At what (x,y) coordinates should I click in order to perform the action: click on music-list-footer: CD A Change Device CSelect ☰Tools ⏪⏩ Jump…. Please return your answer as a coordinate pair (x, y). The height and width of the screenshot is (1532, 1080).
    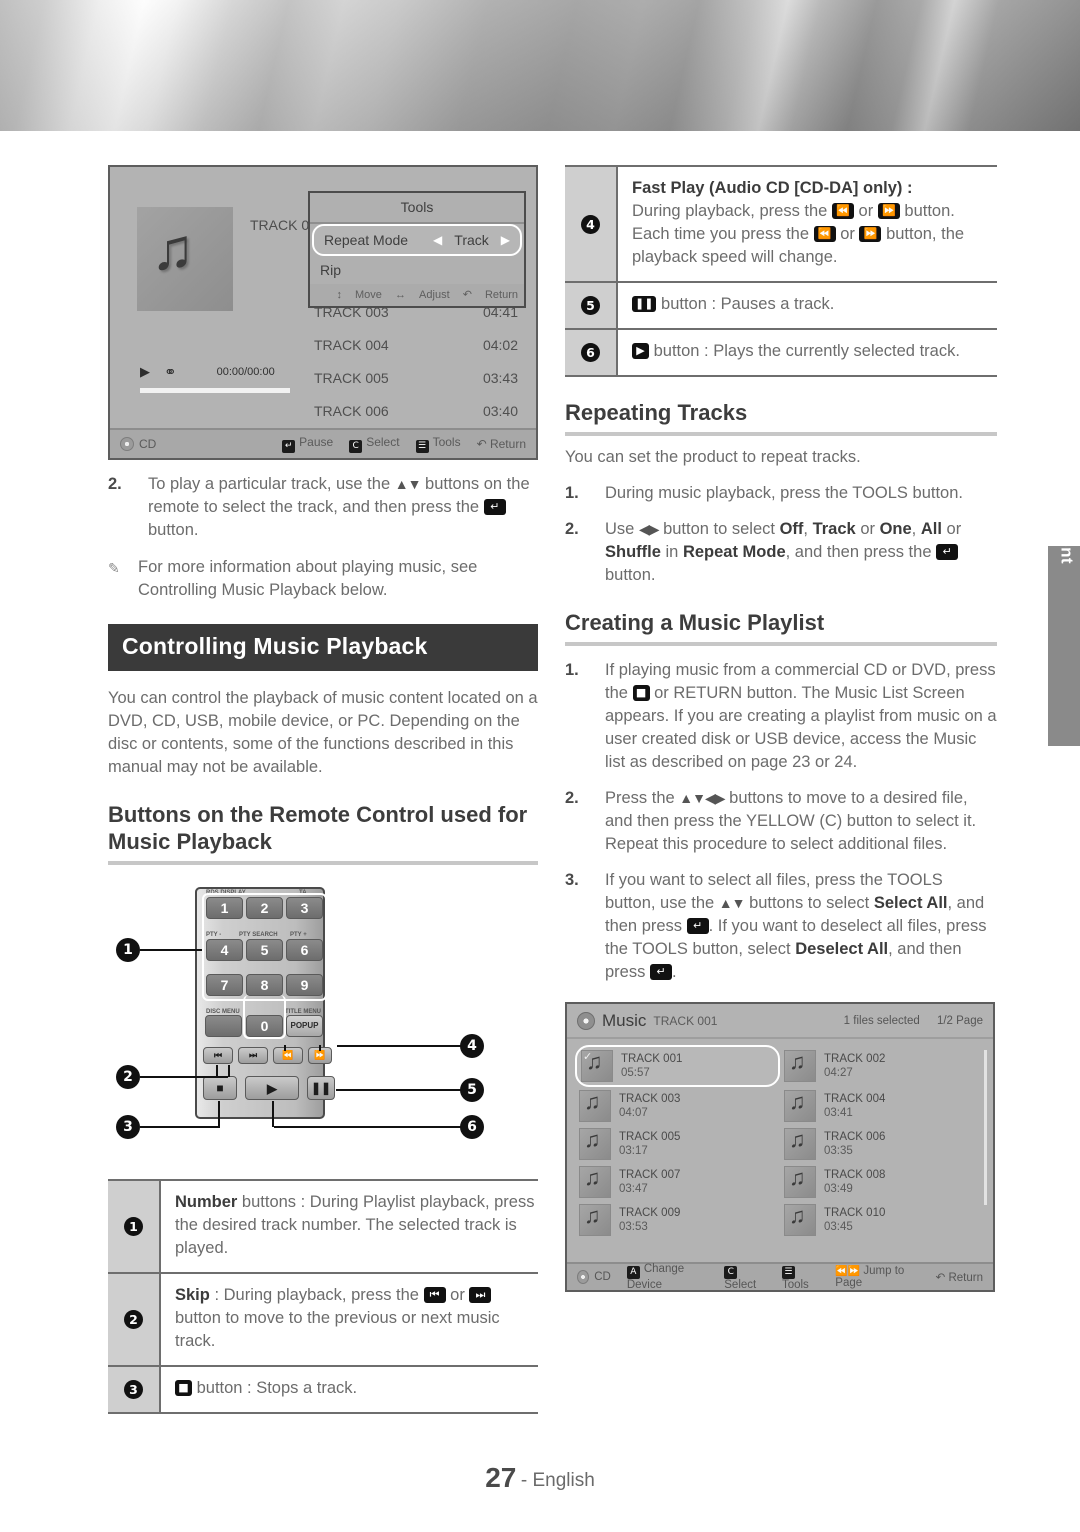
    Looking at the image, I should click on (780, 1276).